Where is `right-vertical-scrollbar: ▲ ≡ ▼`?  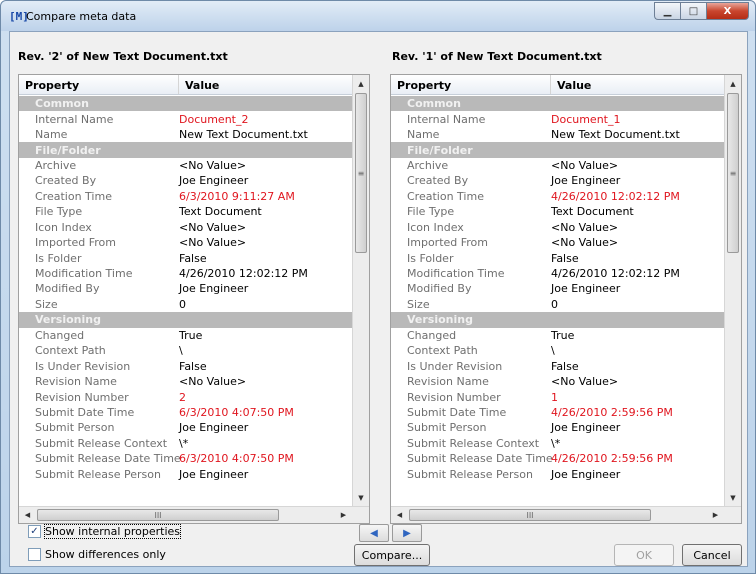
right-vertical-scrollbar: ▲ ≡ ▼ is located at coordinates (732, 290).